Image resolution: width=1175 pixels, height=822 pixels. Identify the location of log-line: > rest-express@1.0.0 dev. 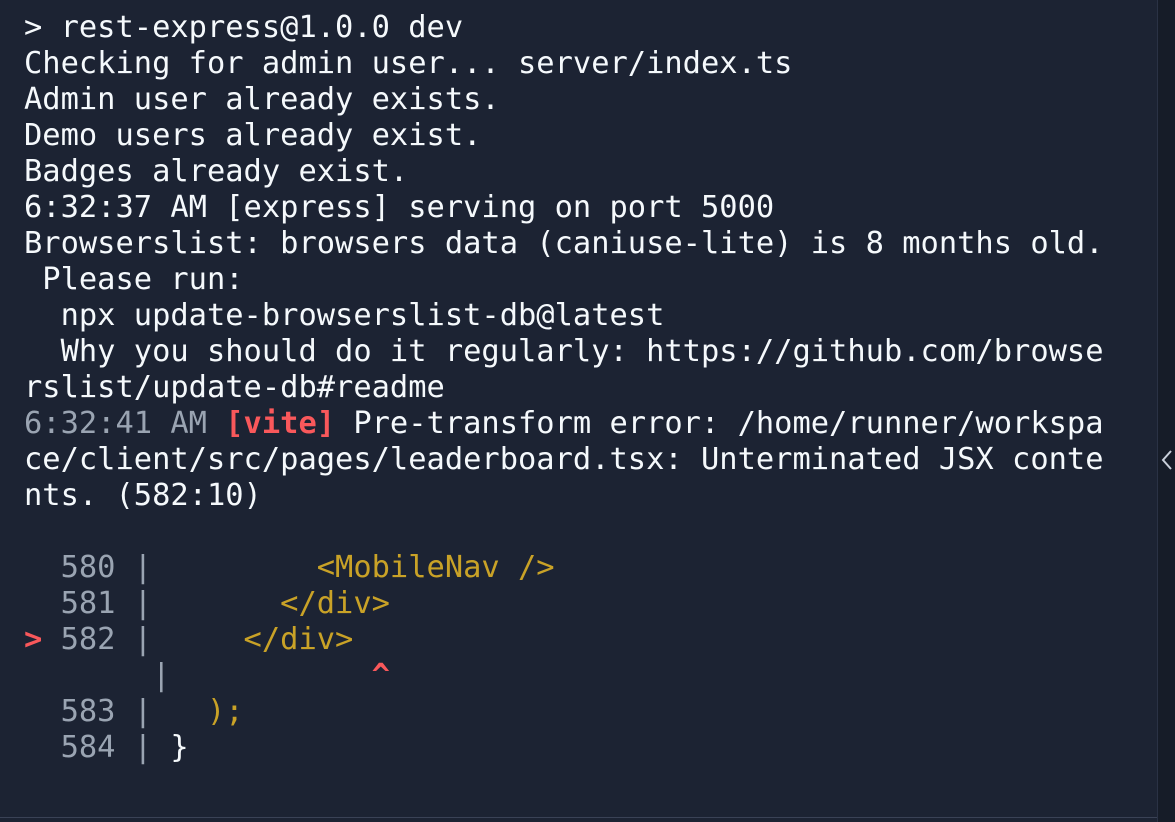
(244, 27).